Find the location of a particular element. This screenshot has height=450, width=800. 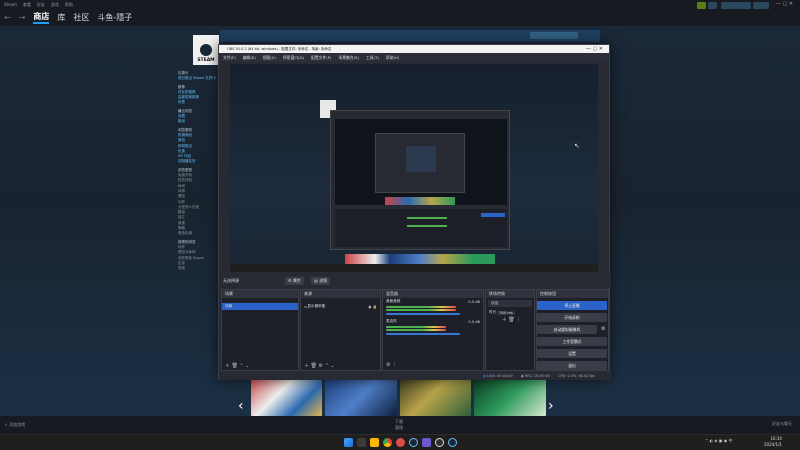

mixer-settings-icon: ⚙ ⋮ is located at coordinates (391, 365).